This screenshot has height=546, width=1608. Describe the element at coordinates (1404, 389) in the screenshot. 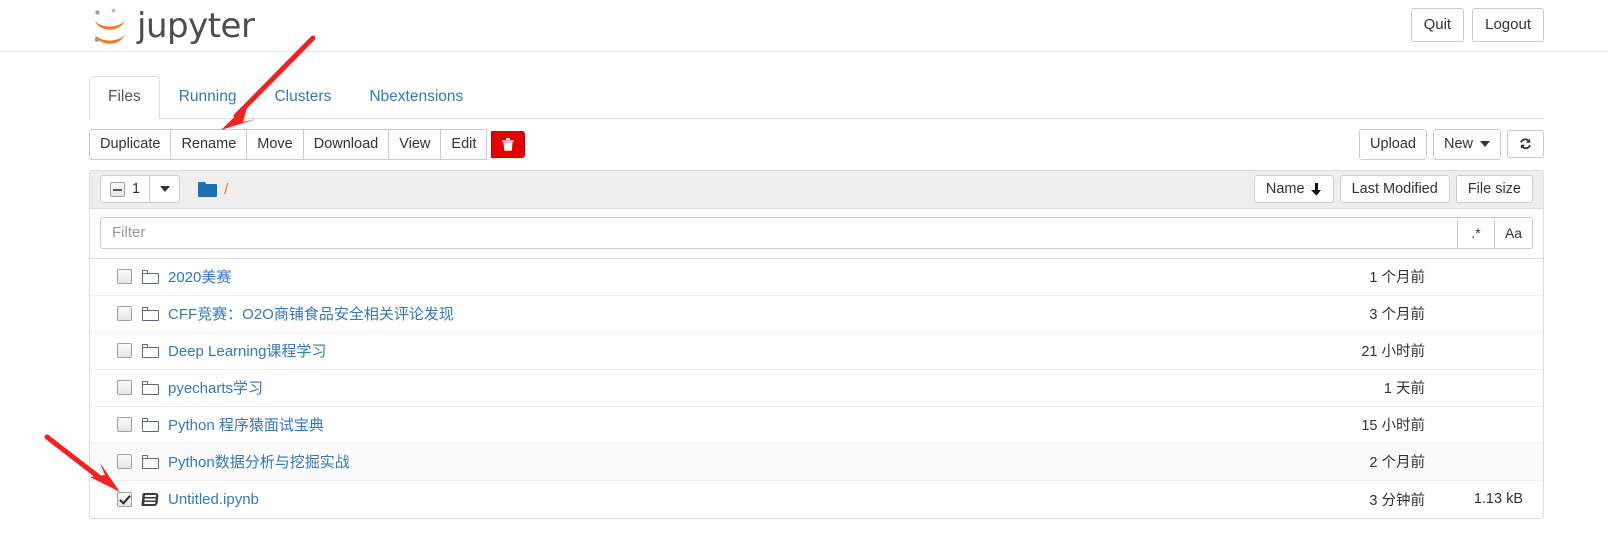

I see `item-modified: 1 天前` at that location.